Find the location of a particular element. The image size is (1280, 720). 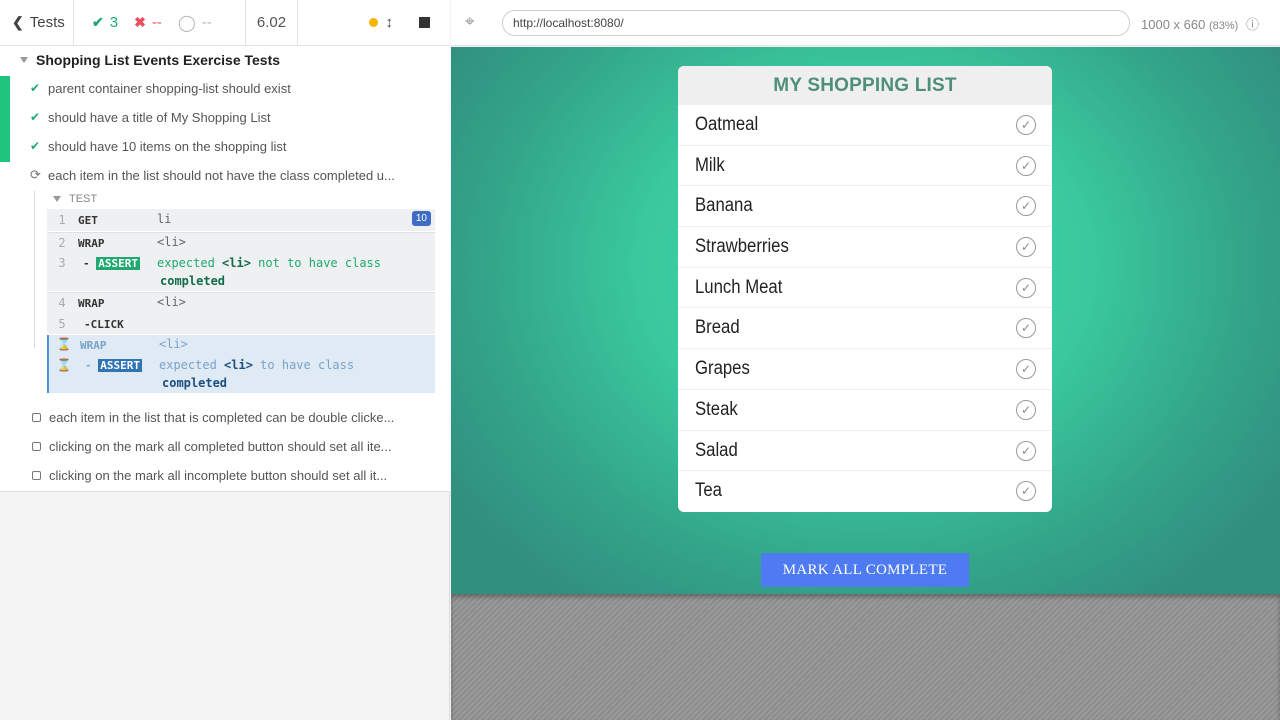

tests-label: Tests is located at coordinates (47, 22).